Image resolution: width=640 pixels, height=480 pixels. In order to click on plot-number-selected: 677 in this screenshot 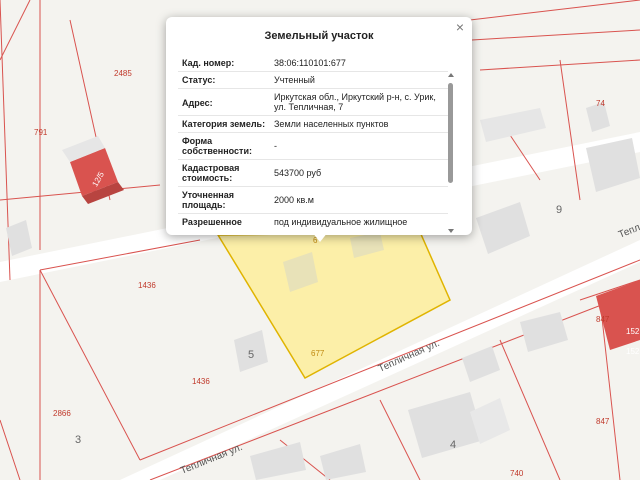, I will do `click(318, 353)`.